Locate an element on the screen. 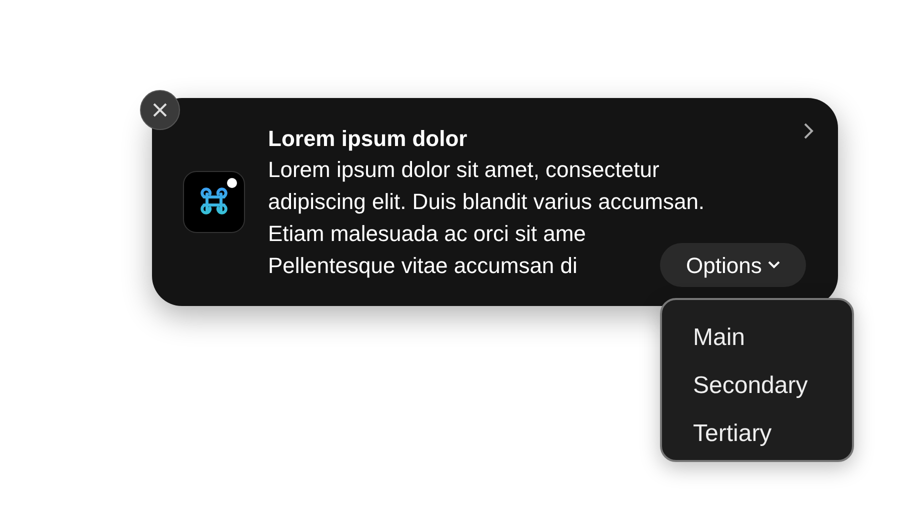  notification-body-line: Lorem ipsum dolor sit amet, consectetur is located at coordinates (464, 170).